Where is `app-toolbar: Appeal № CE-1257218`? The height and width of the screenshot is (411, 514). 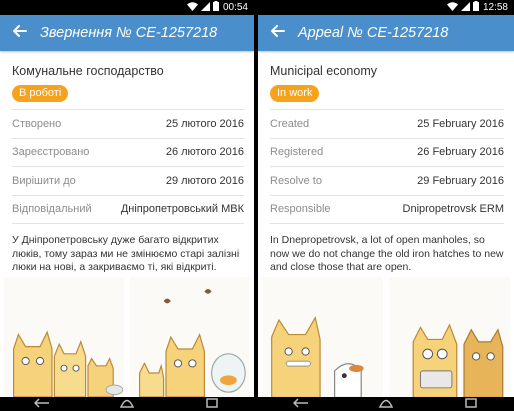
app-toolbar: Appeal № CE-1257218 is located at coordinates (386, 33).